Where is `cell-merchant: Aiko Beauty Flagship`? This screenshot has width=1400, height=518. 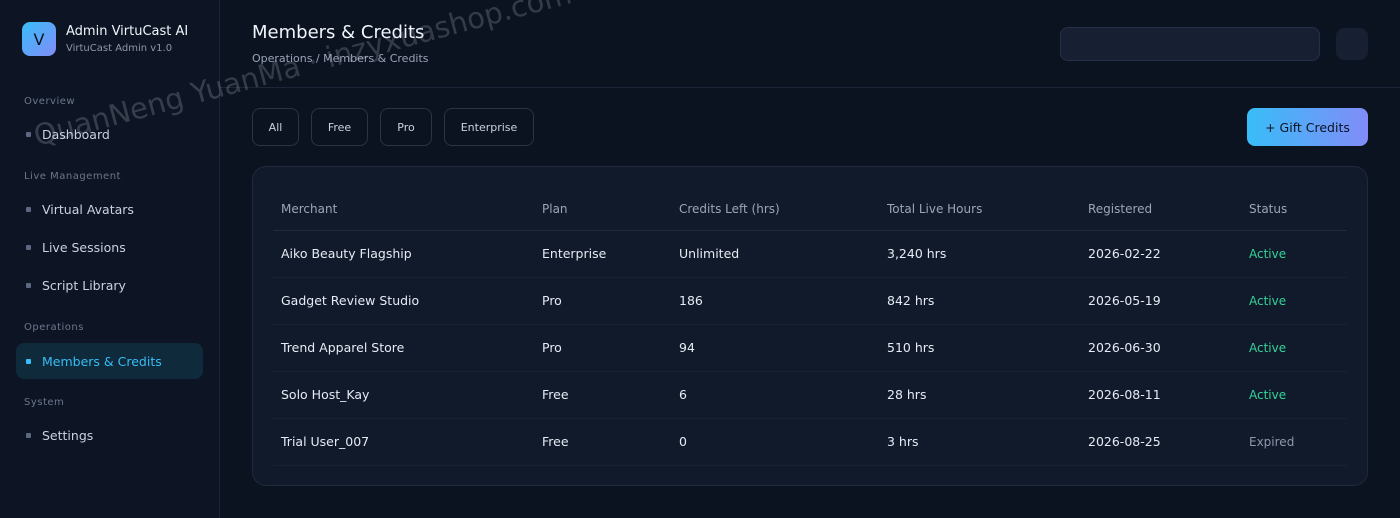 cell-merchant: Aiko Beauty Flagship is located at coordinates (403, 254).